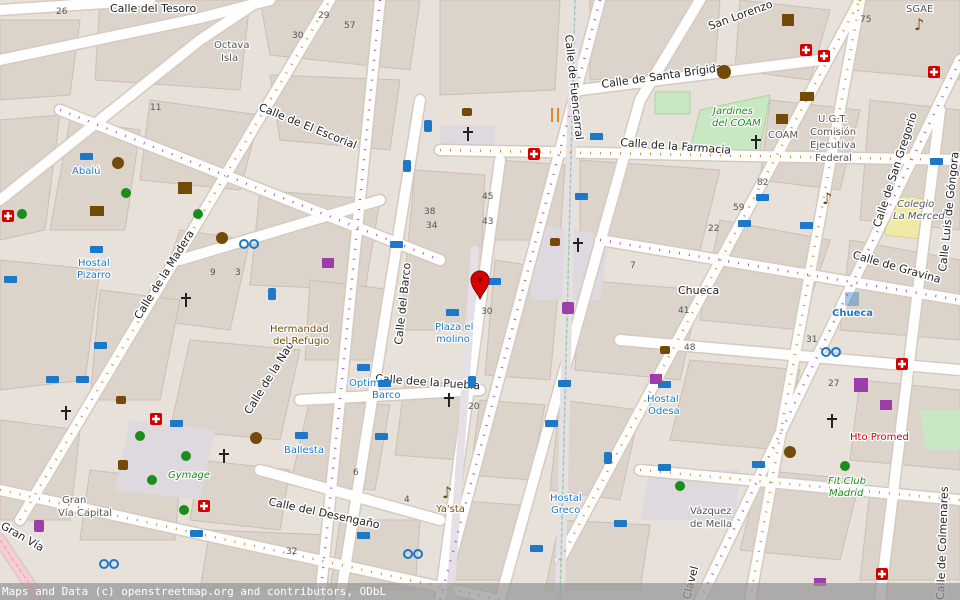 The image size is (960, 600). Describe the element at coordinates (407, 500) in the screenshot. I see `house-number: 4` at that location.